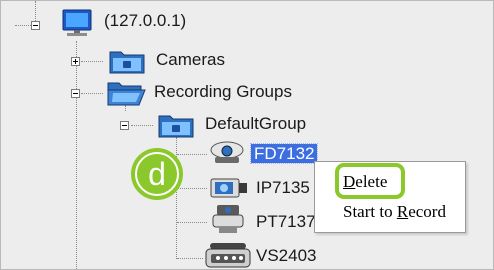 The height and width of the screenshot is (270, 494). I want to click on monitor-icon, so click(77, 22).